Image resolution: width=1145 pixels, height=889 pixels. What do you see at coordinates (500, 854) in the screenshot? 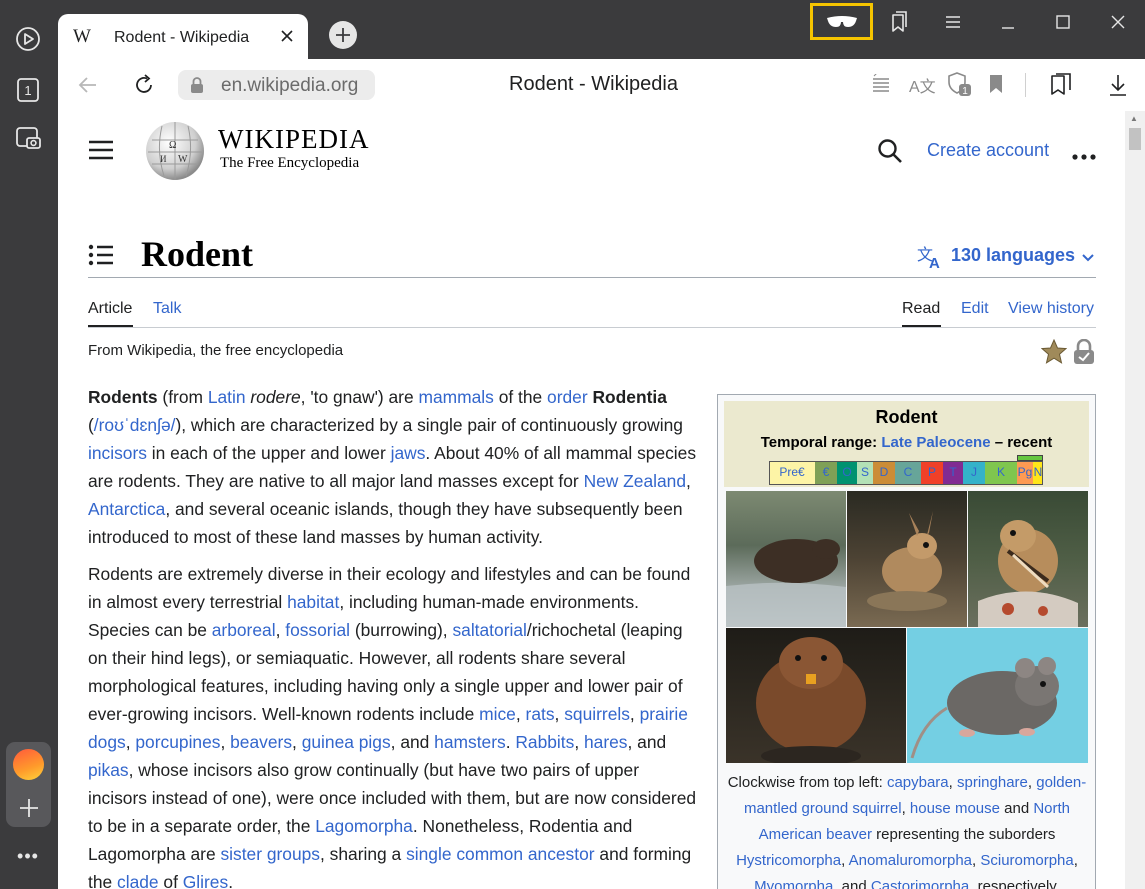
I see `article-link: single common ancestor` at bounding box center [500, 854].